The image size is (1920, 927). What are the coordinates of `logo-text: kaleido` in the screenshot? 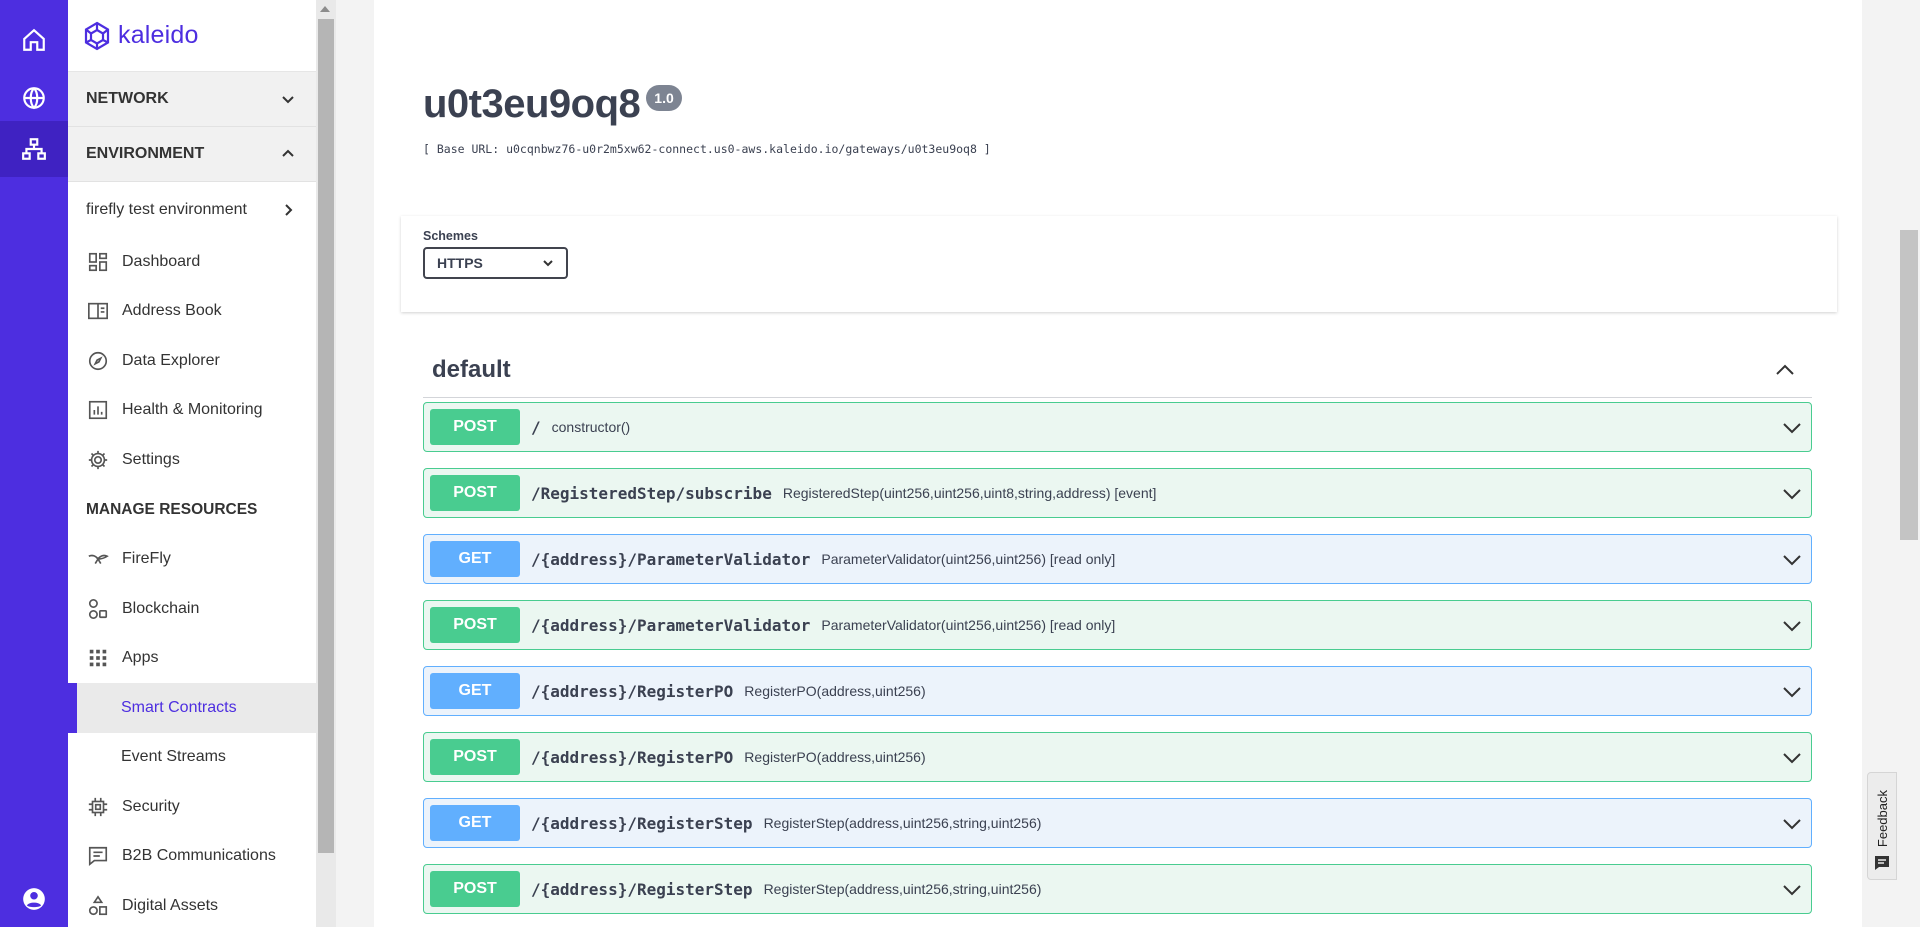 It's located at (158, 35).